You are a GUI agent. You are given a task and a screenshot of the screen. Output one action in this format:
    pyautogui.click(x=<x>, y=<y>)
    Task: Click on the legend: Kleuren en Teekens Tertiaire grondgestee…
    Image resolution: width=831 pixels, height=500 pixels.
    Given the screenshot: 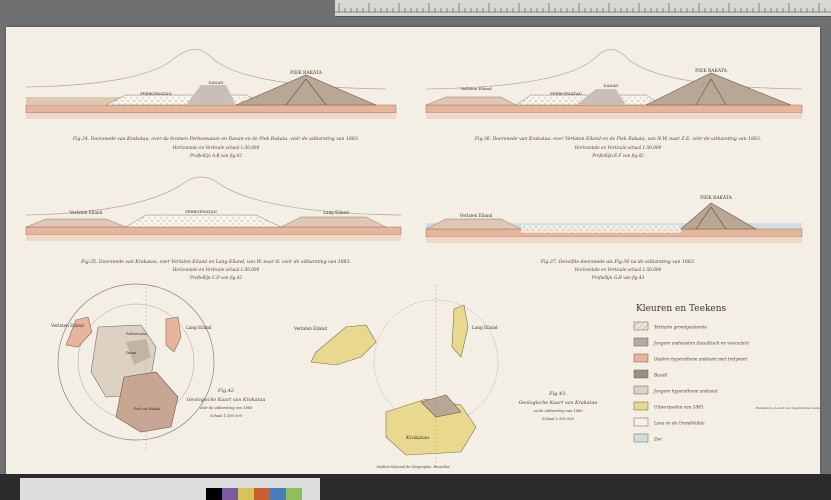 What is the action you would take?
    pyautogui.click(x=729, y=373)
    